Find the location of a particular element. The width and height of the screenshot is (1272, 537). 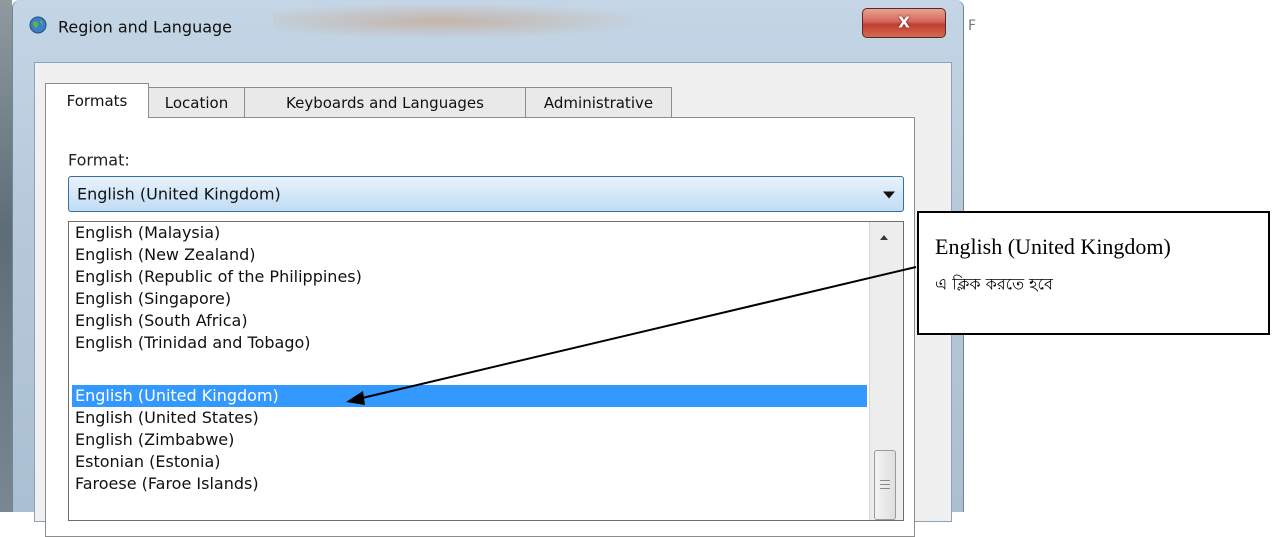

tab-keyboards-label: Keyboards and Languages is located at coordinates (385, 102).